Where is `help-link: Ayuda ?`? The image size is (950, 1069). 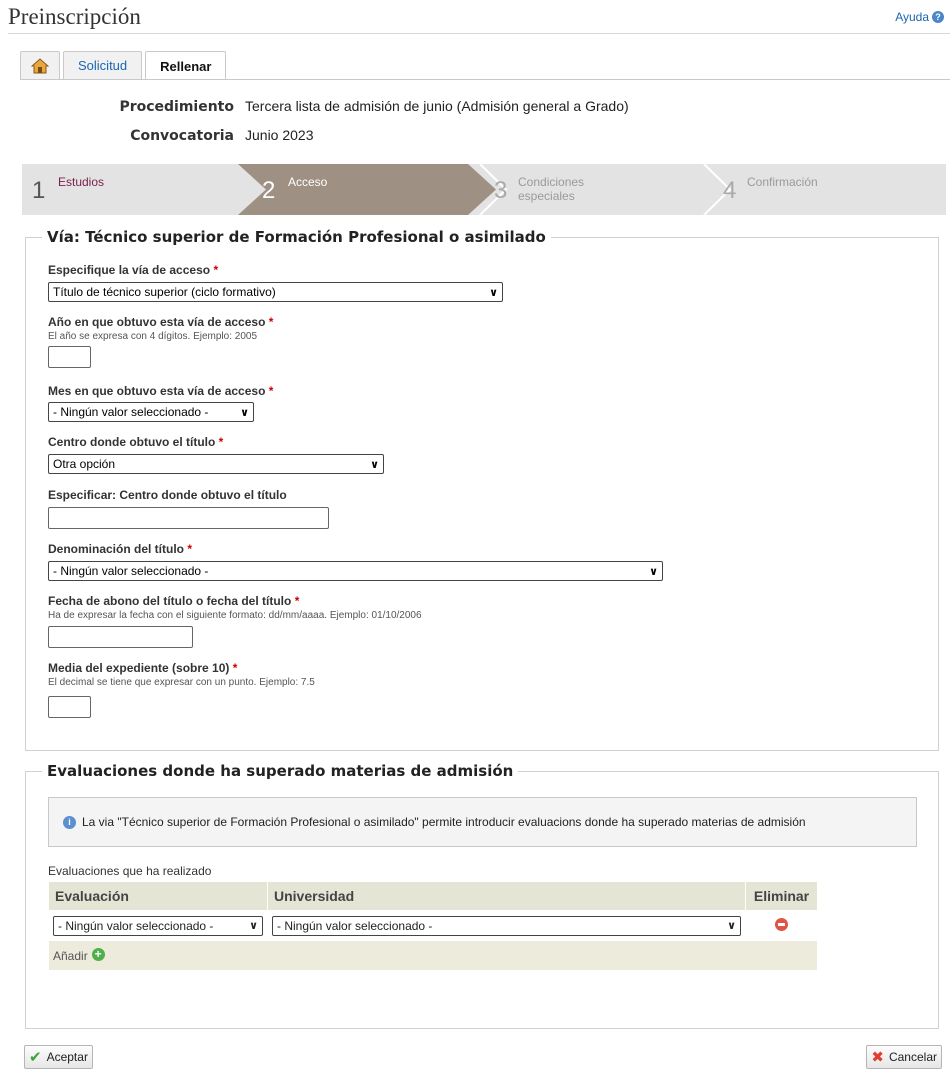 help-link: Ayuda ? is located at coordinates (919, 17).